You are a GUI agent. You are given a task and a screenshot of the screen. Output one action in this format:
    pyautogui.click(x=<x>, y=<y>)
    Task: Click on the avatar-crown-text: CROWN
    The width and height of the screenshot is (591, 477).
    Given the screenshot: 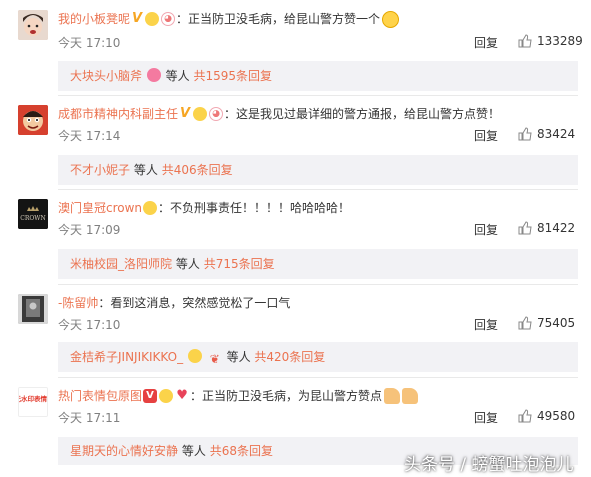 What is the action you would take?
    pyautogui.click(x=32, y=218)
    